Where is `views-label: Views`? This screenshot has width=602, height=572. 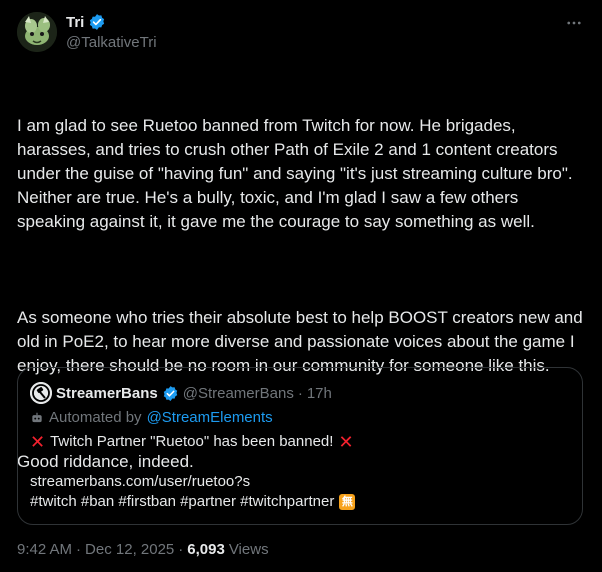 views-label: Views is located at coordinates (248, 549).